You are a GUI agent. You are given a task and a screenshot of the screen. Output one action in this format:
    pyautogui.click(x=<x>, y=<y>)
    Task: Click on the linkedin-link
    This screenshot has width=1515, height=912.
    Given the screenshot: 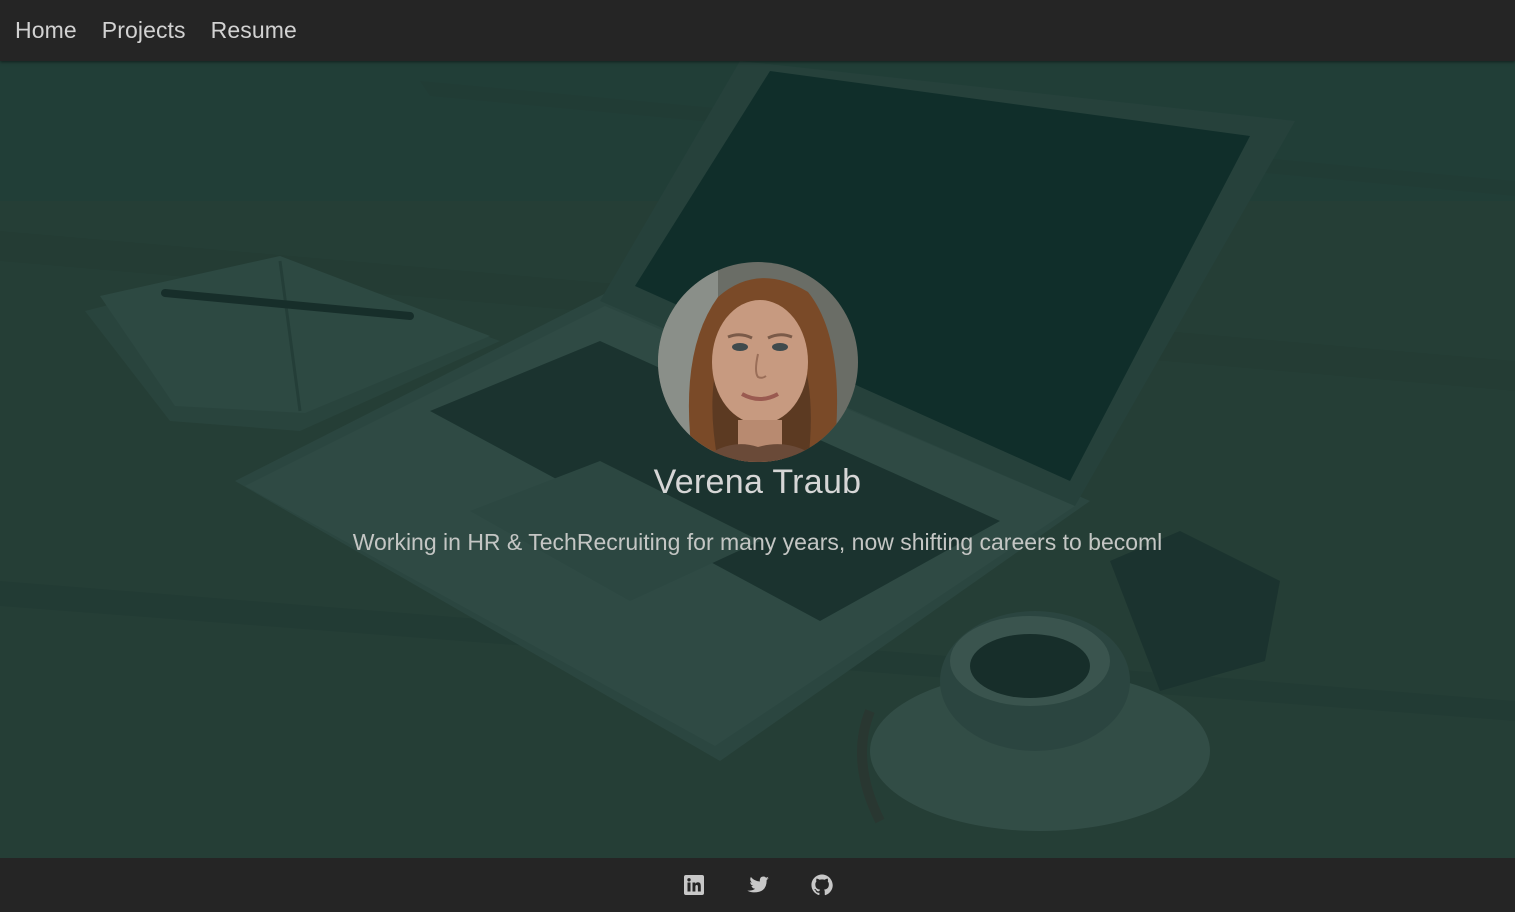 What is the action you would take?
    pyautogui.click(x=694, y=885)
    